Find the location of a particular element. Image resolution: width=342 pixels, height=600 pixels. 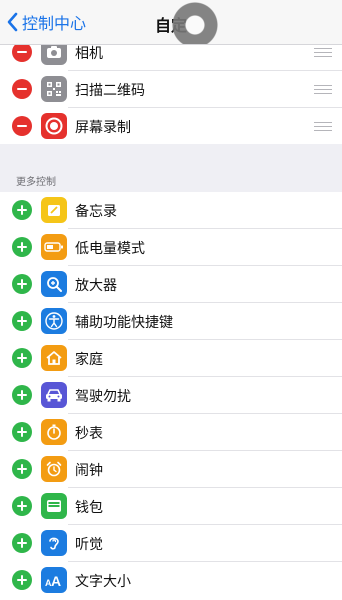

item-label: 屏幕录制 is located at coordinates (103, 128).